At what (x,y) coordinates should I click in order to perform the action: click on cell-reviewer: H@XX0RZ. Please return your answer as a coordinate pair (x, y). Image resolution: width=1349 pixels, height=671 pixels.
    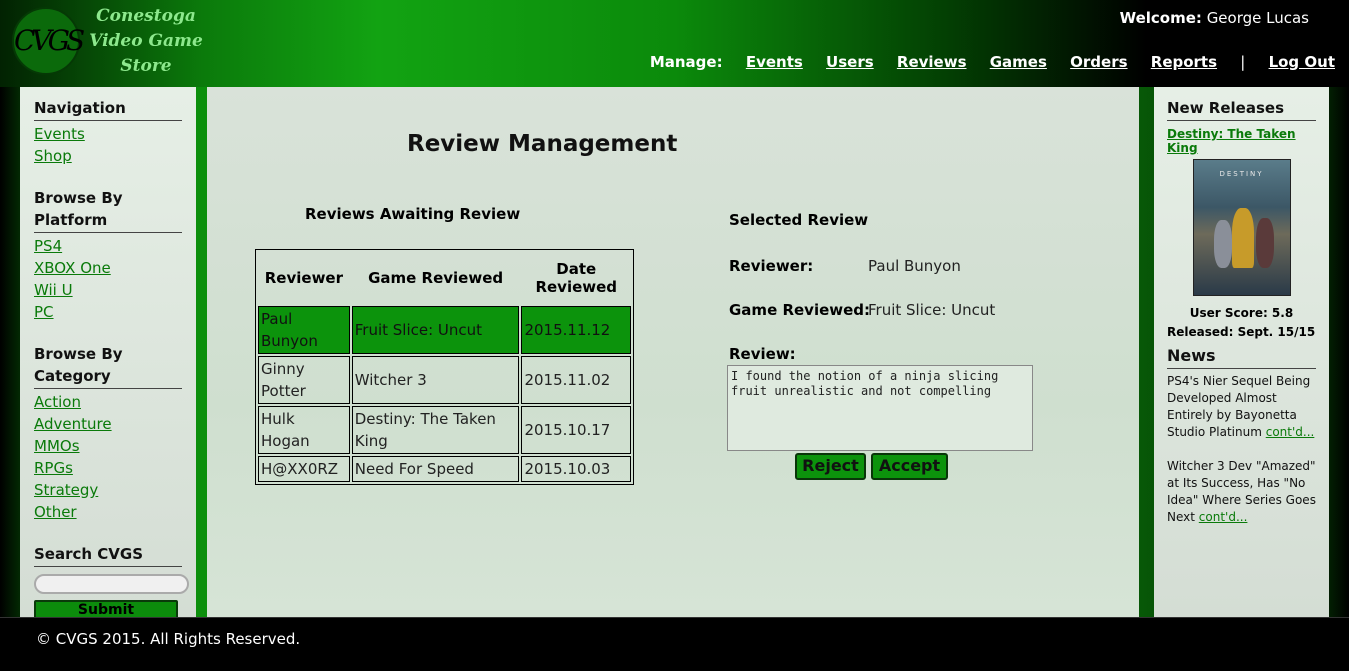
    Looking at the image, I should click on (304, 469).